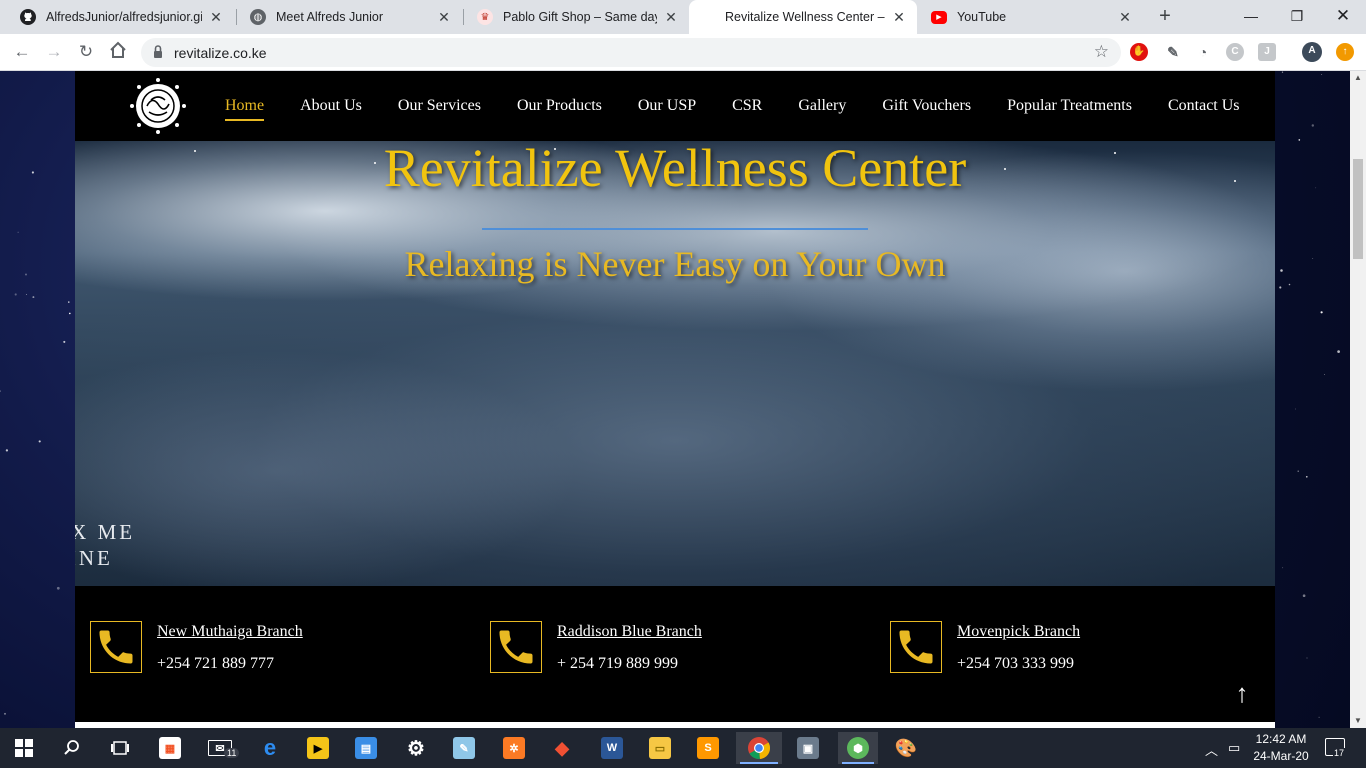  What do you see at coordinates (1312, 52) in the screenshot?
I see `profile-avatar: A` at bounding box center [1312, 52].